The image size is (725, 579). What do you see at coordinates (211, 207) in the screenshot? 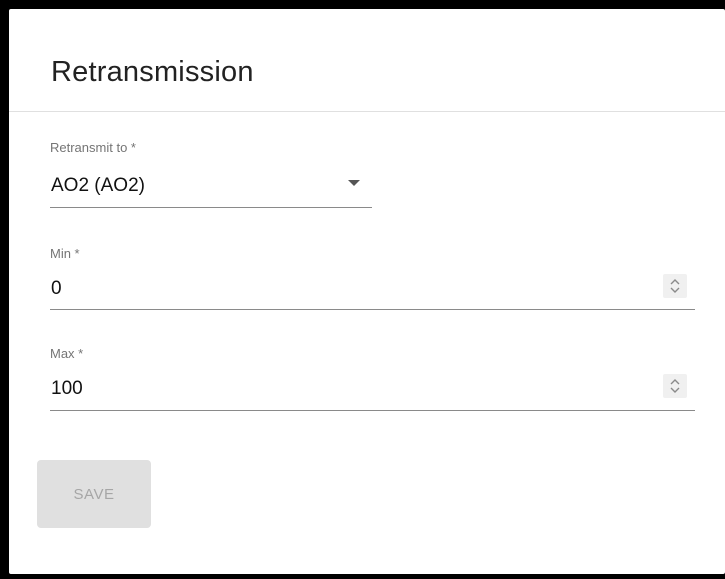
I see `retransmit-underline` at bounding box center [211, 207].